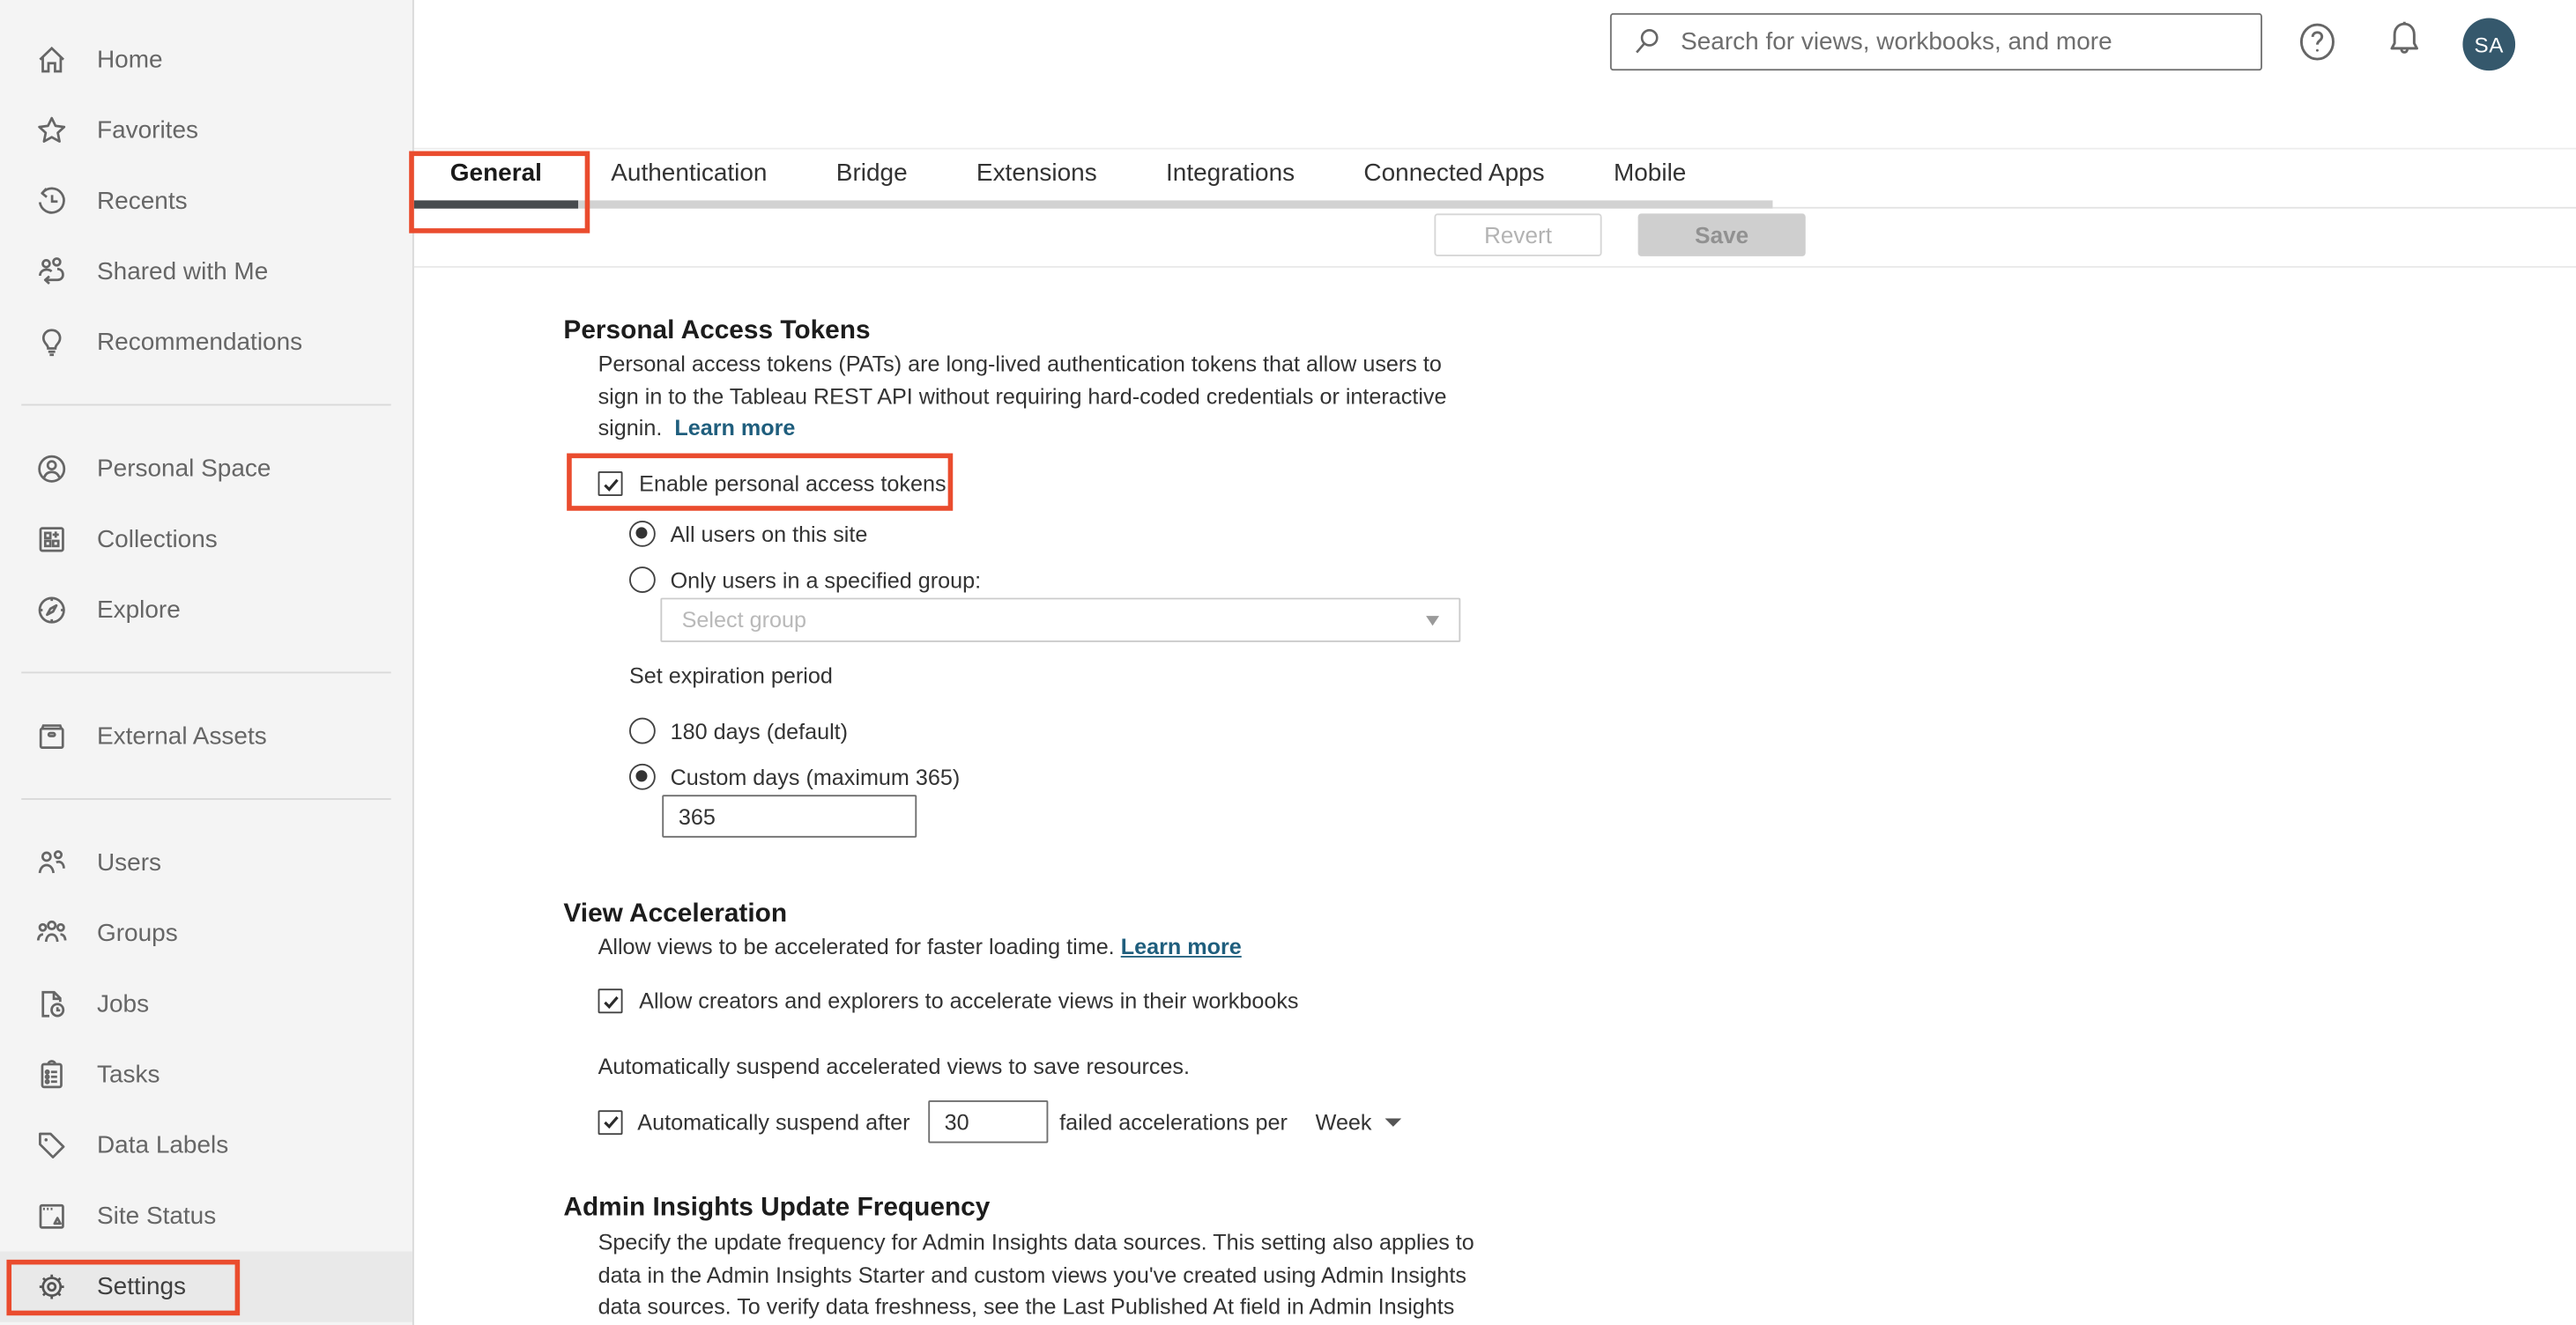  What do you see at coordinates (743, 620) in the screenshot?
I see `group-select-placeholder: Select group` at bounding box center [743, 620].